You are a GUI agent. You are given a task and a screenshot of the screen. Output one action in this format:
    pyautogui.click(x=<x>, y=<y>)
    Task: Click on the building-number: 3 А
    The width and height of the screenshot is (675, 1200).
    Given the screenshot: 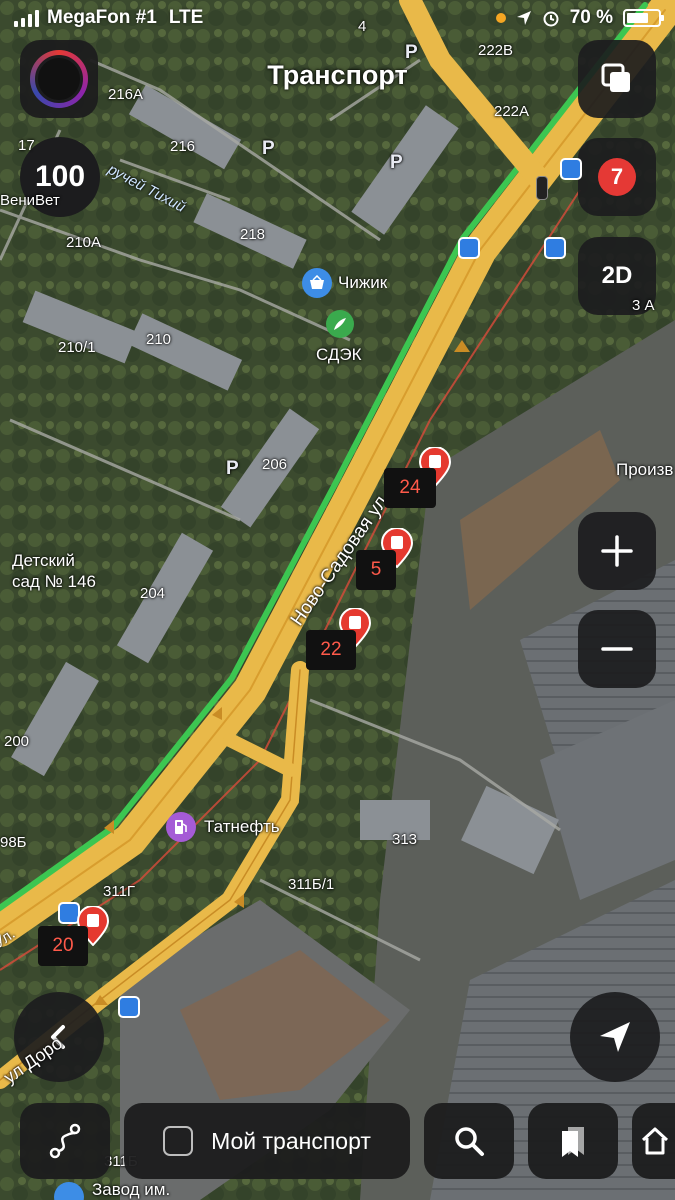 What is the action you would take?
    pyautogui.click(x=643, y=305)
    